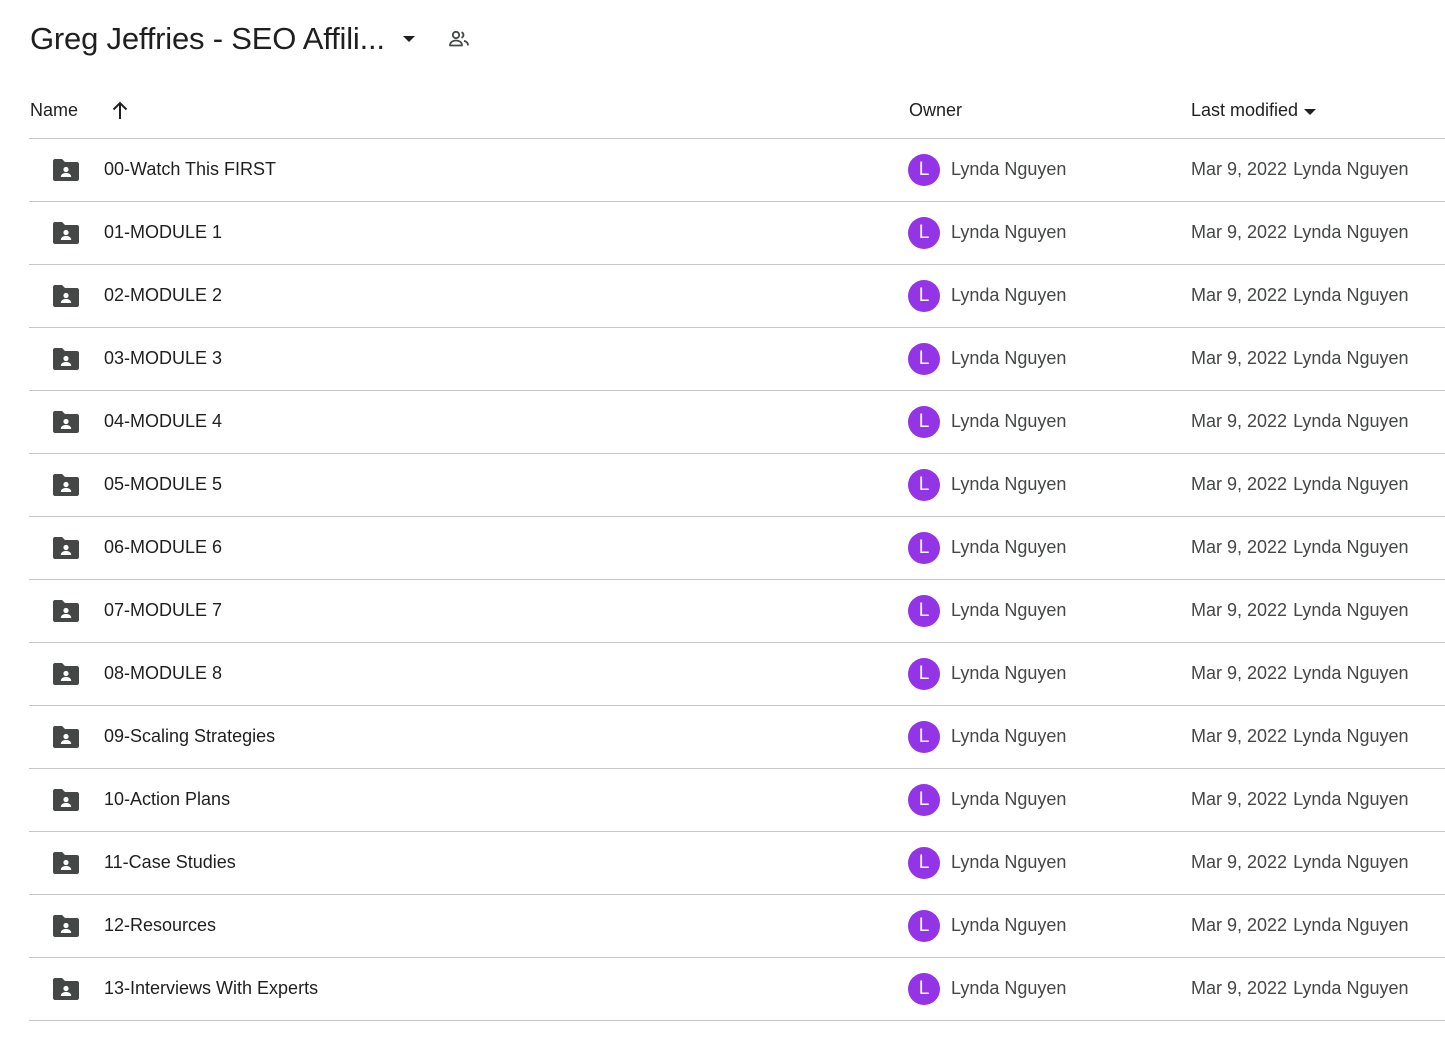 This screenshot has width=1445, height=1048. I want to click on column-header-last-modified: Last modified, so click(1254, 110).